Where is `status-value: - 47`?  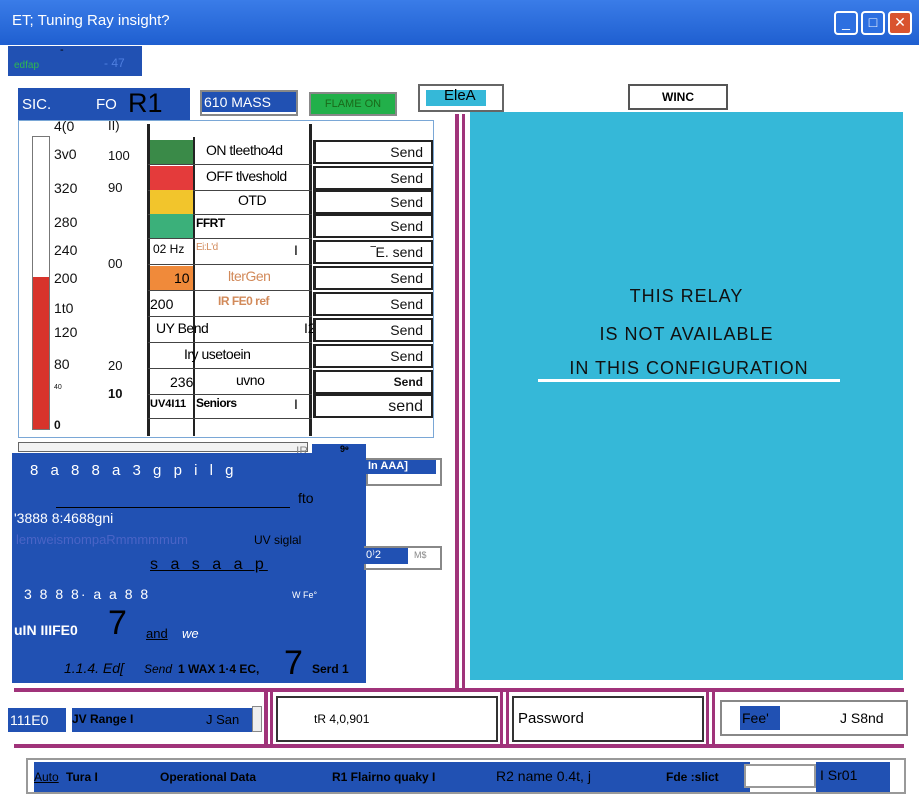
status-value: - 47 is located at coordinates (114, 63).